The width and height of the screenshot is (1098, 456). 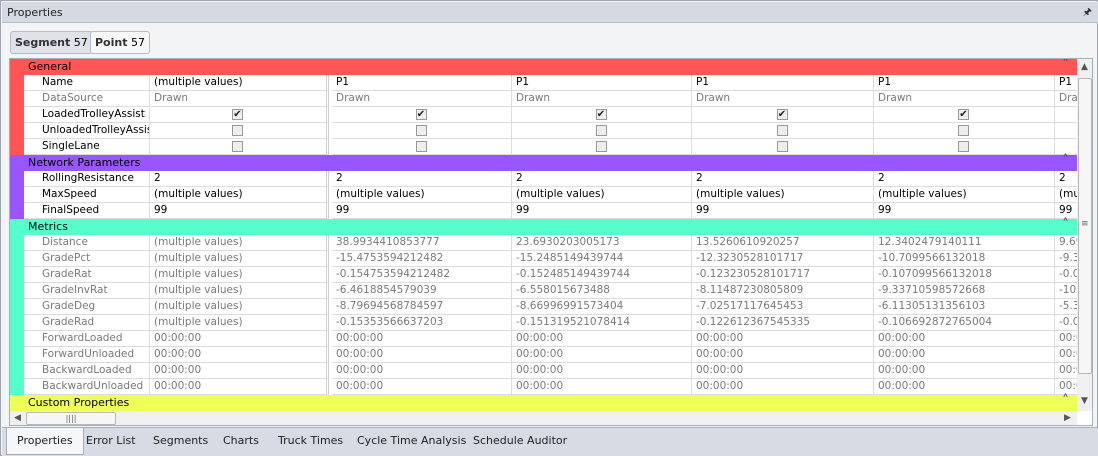 I want to click on property-value-cell: -10.7099566132018, so click(x=964, y=259).